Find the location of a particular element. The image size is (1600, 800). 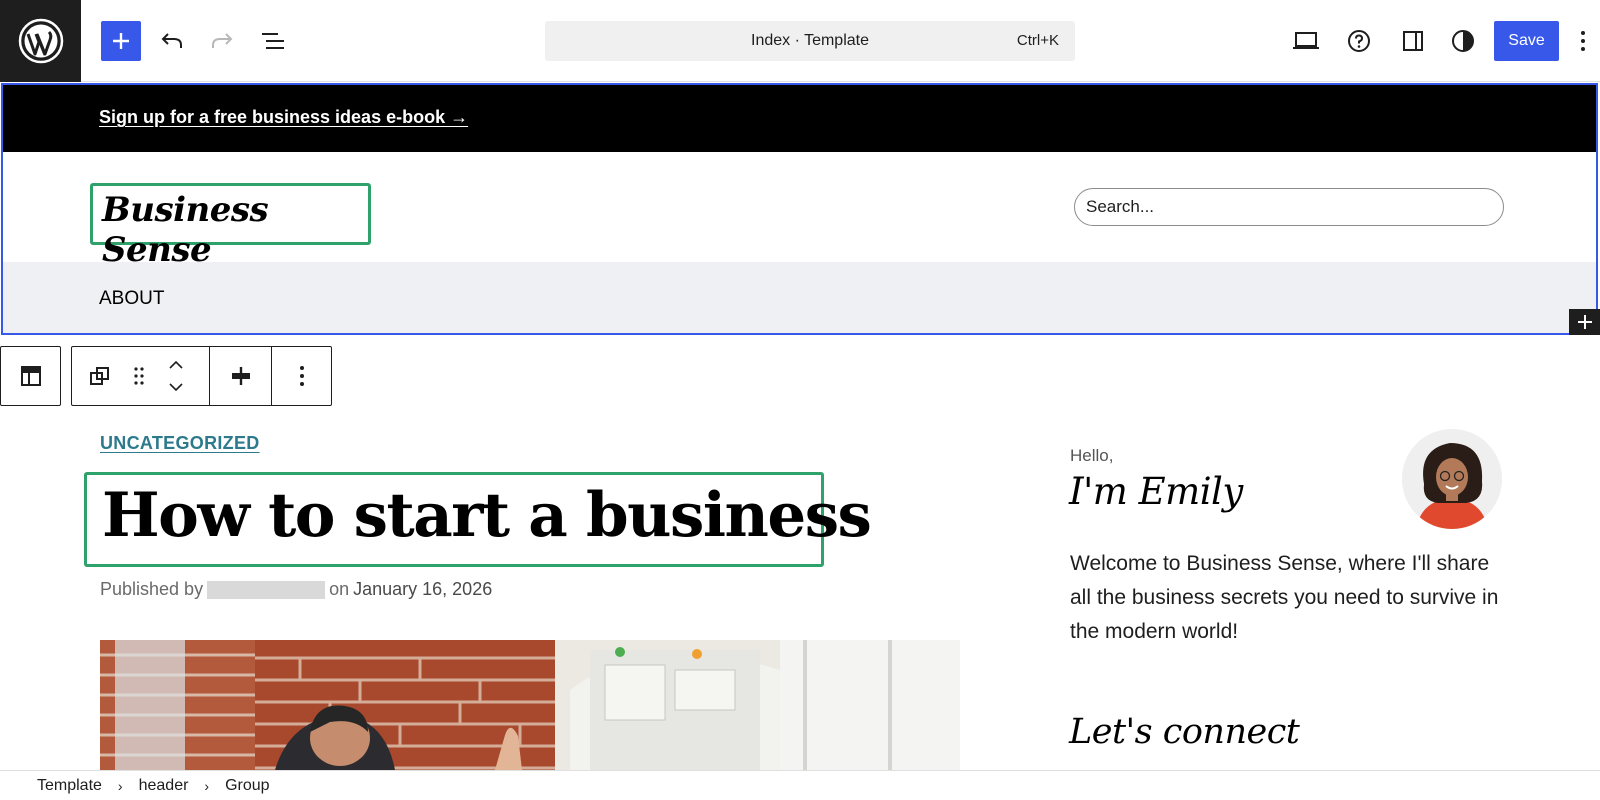

post-meta: Published by on January 16, 2026 is located at coordinates (296, 589).